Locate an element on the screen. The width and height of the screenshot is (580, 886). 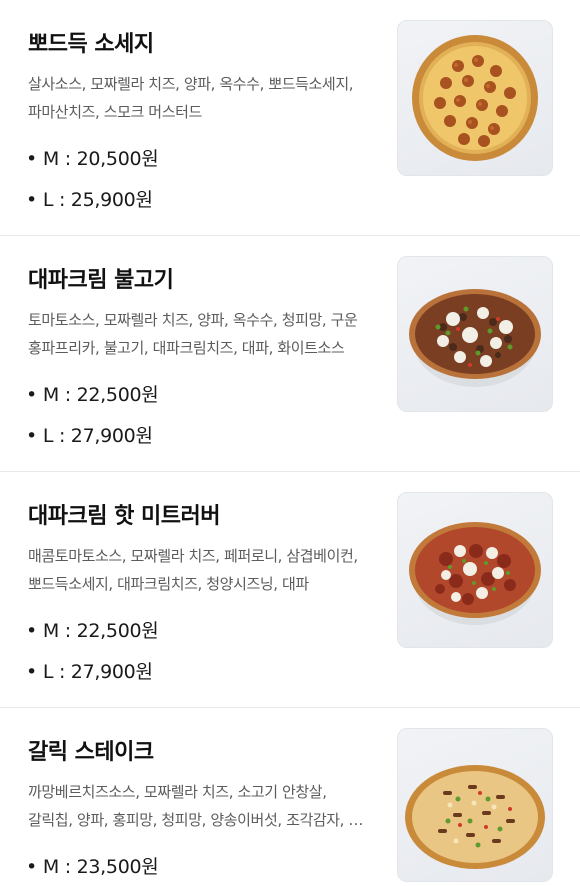
bulgogi-pizza-icon is located at coordinates (475, 334).